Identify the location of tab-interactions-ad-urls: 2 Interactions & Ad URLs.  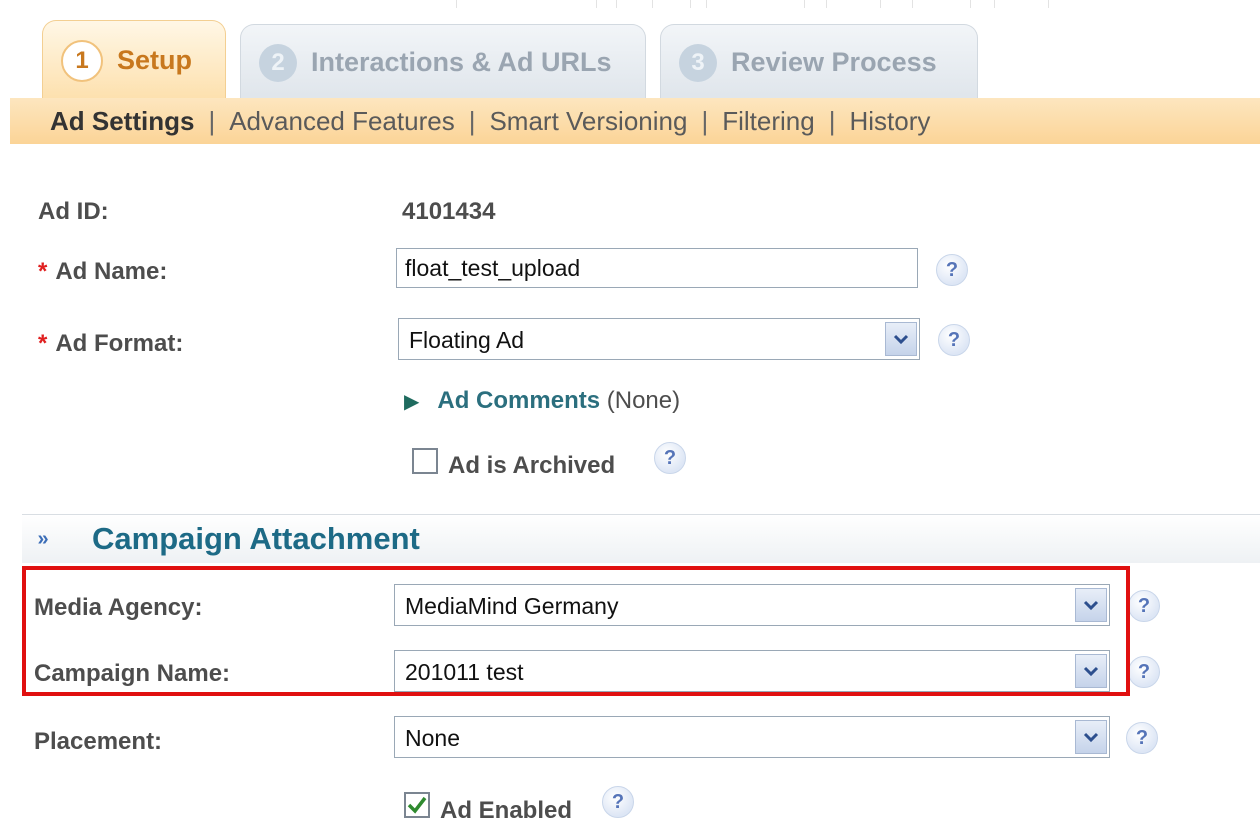
(443, 62).